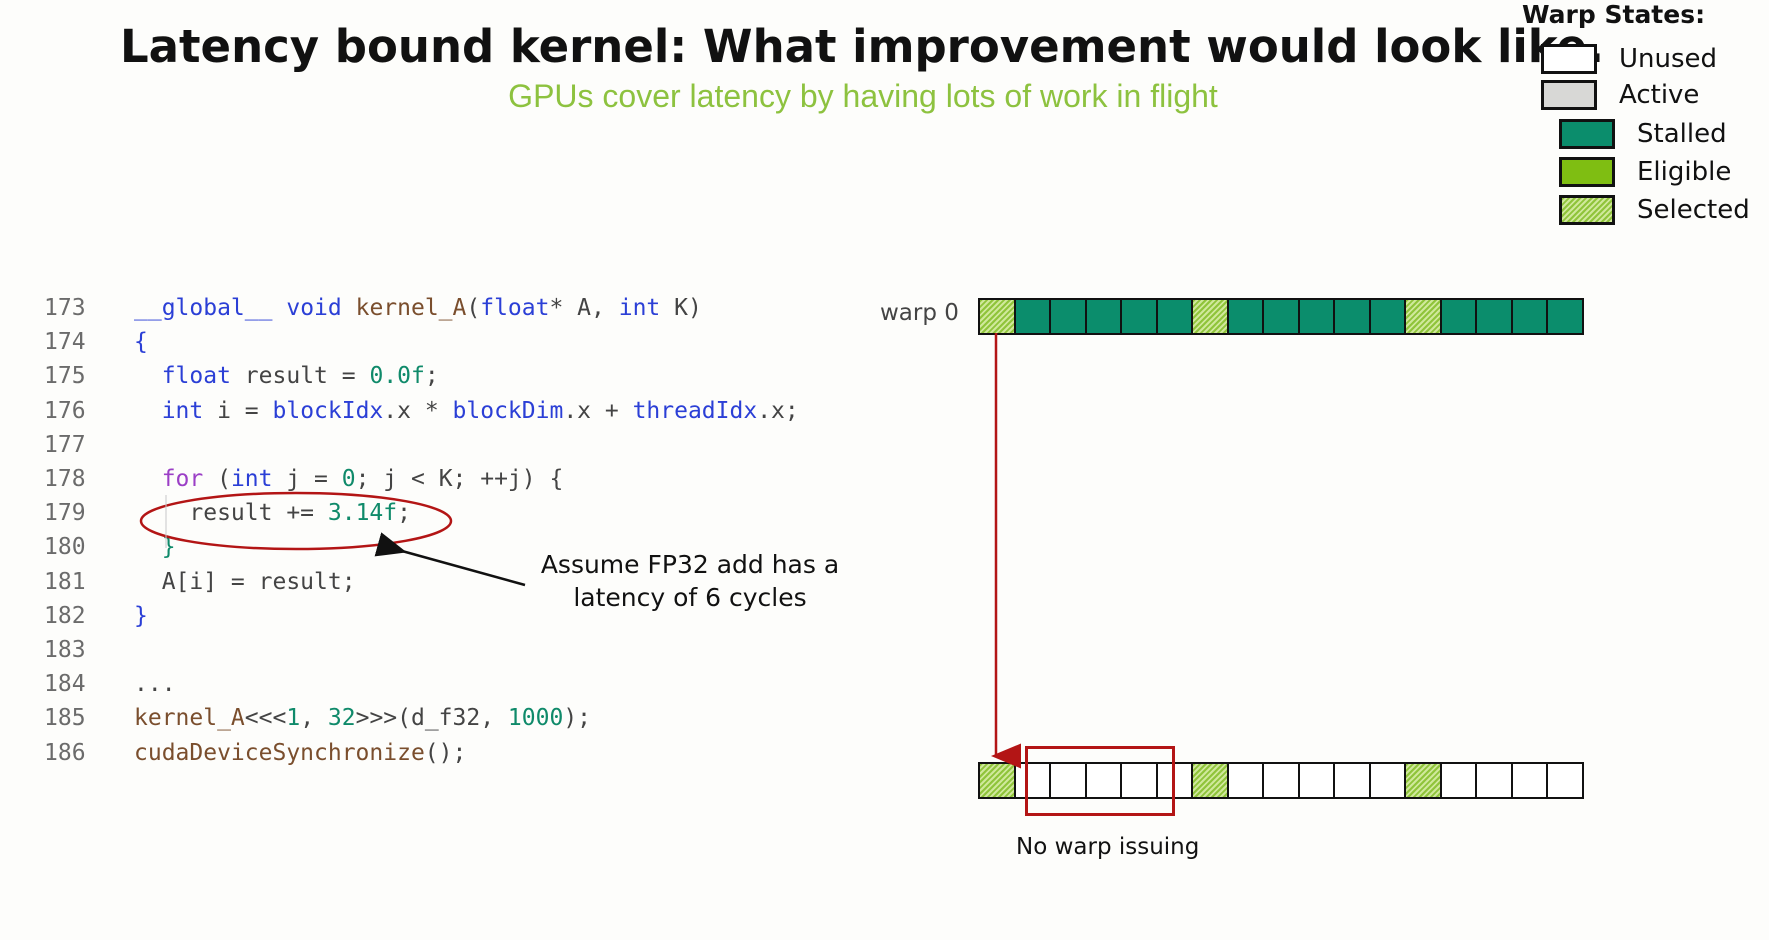 This screenshot has height=940, width=1769. I want to click on highlight-ellipse, so click(296, 521).